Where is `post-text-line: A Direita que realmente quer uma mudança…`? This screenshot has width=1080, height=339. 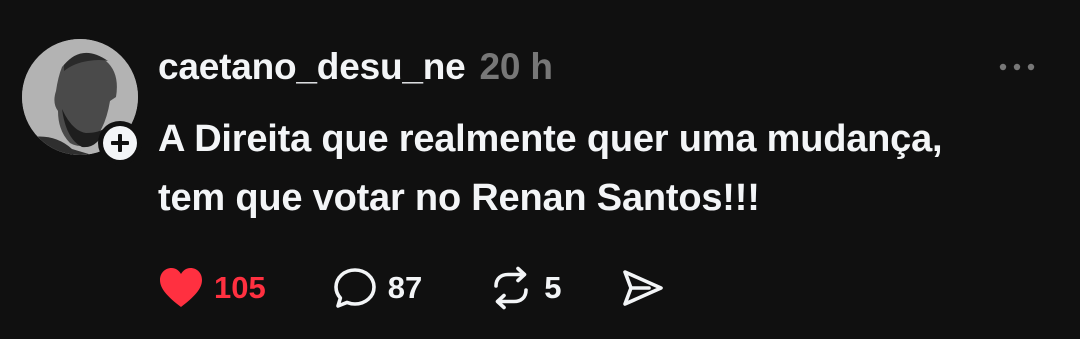 post-text-line: A Direita que realmente quer uma mudança… is located at coordinates (550, 139).